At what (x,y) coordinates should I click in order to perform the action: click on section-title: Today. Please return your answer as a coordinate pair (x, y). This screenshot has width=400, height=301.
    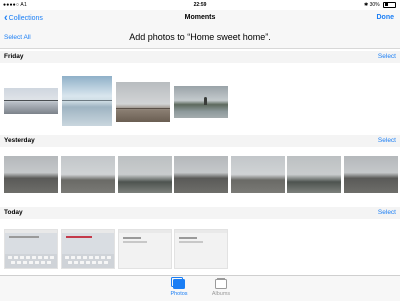
    Looking at the image, I should click on (13, 212).